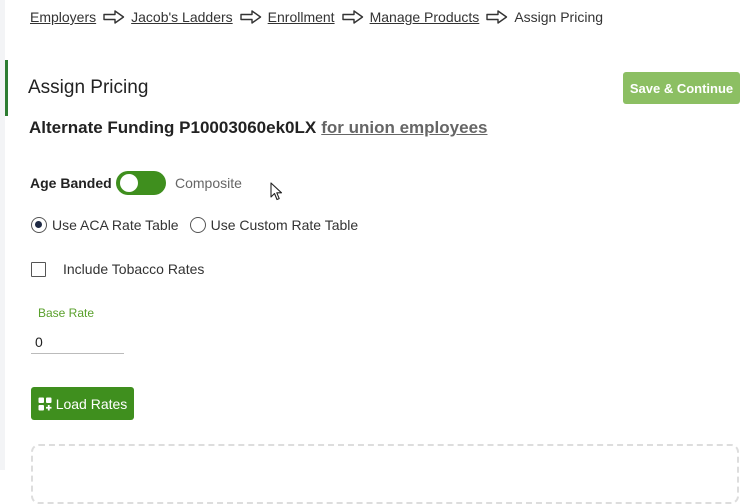  I want to click on age-banded-label: Age Banded, so click(71, 183).